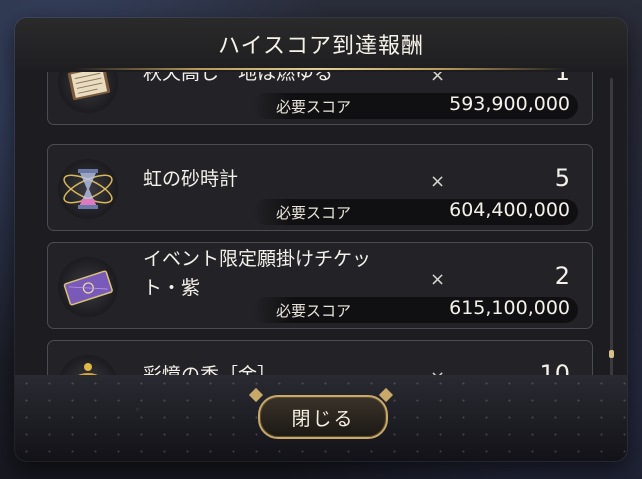 This screenshot has height=479, width=642. I want to click on book-scroll-icon, so click(88, 92).